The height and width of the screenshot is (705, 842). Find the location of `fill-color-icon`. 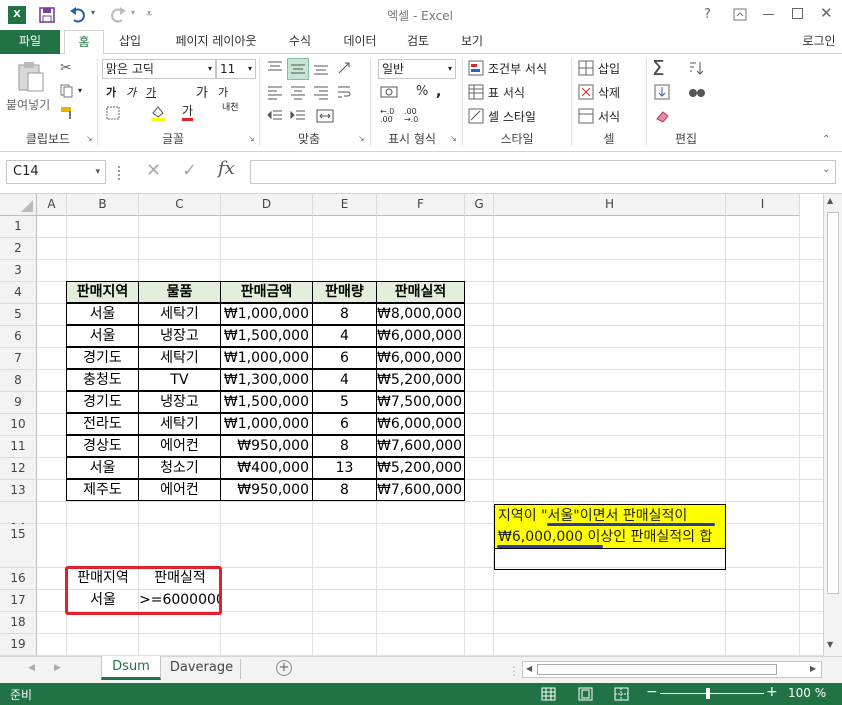

fill-color-icon is located at coordinates (158, 113).